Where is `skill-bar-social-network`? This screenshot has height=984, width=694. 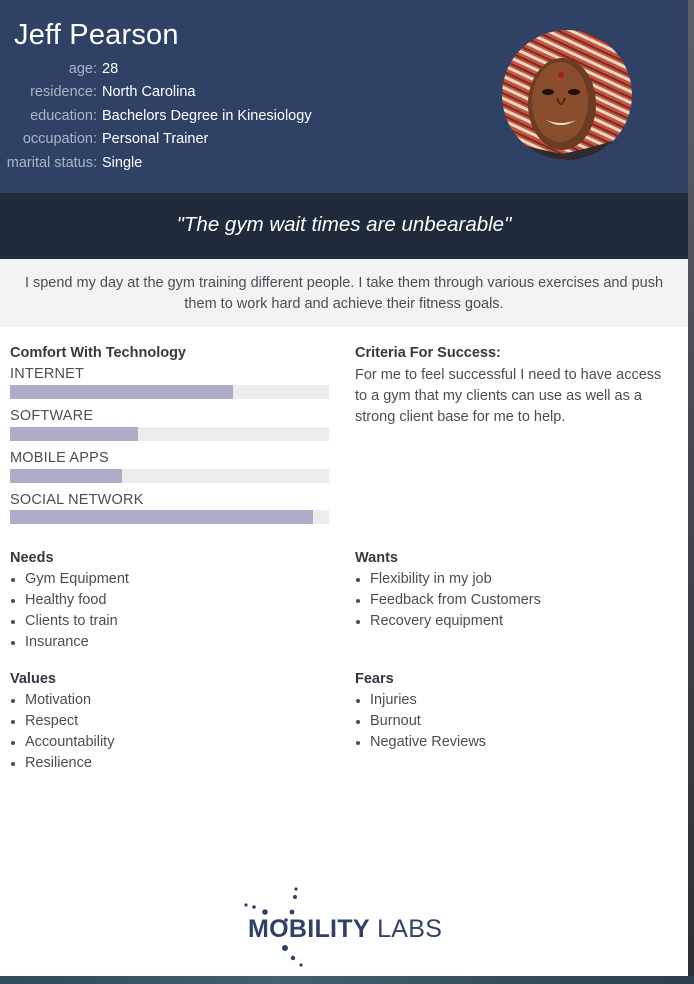
skill-bar-social-network is located at coordinates (169, 517).